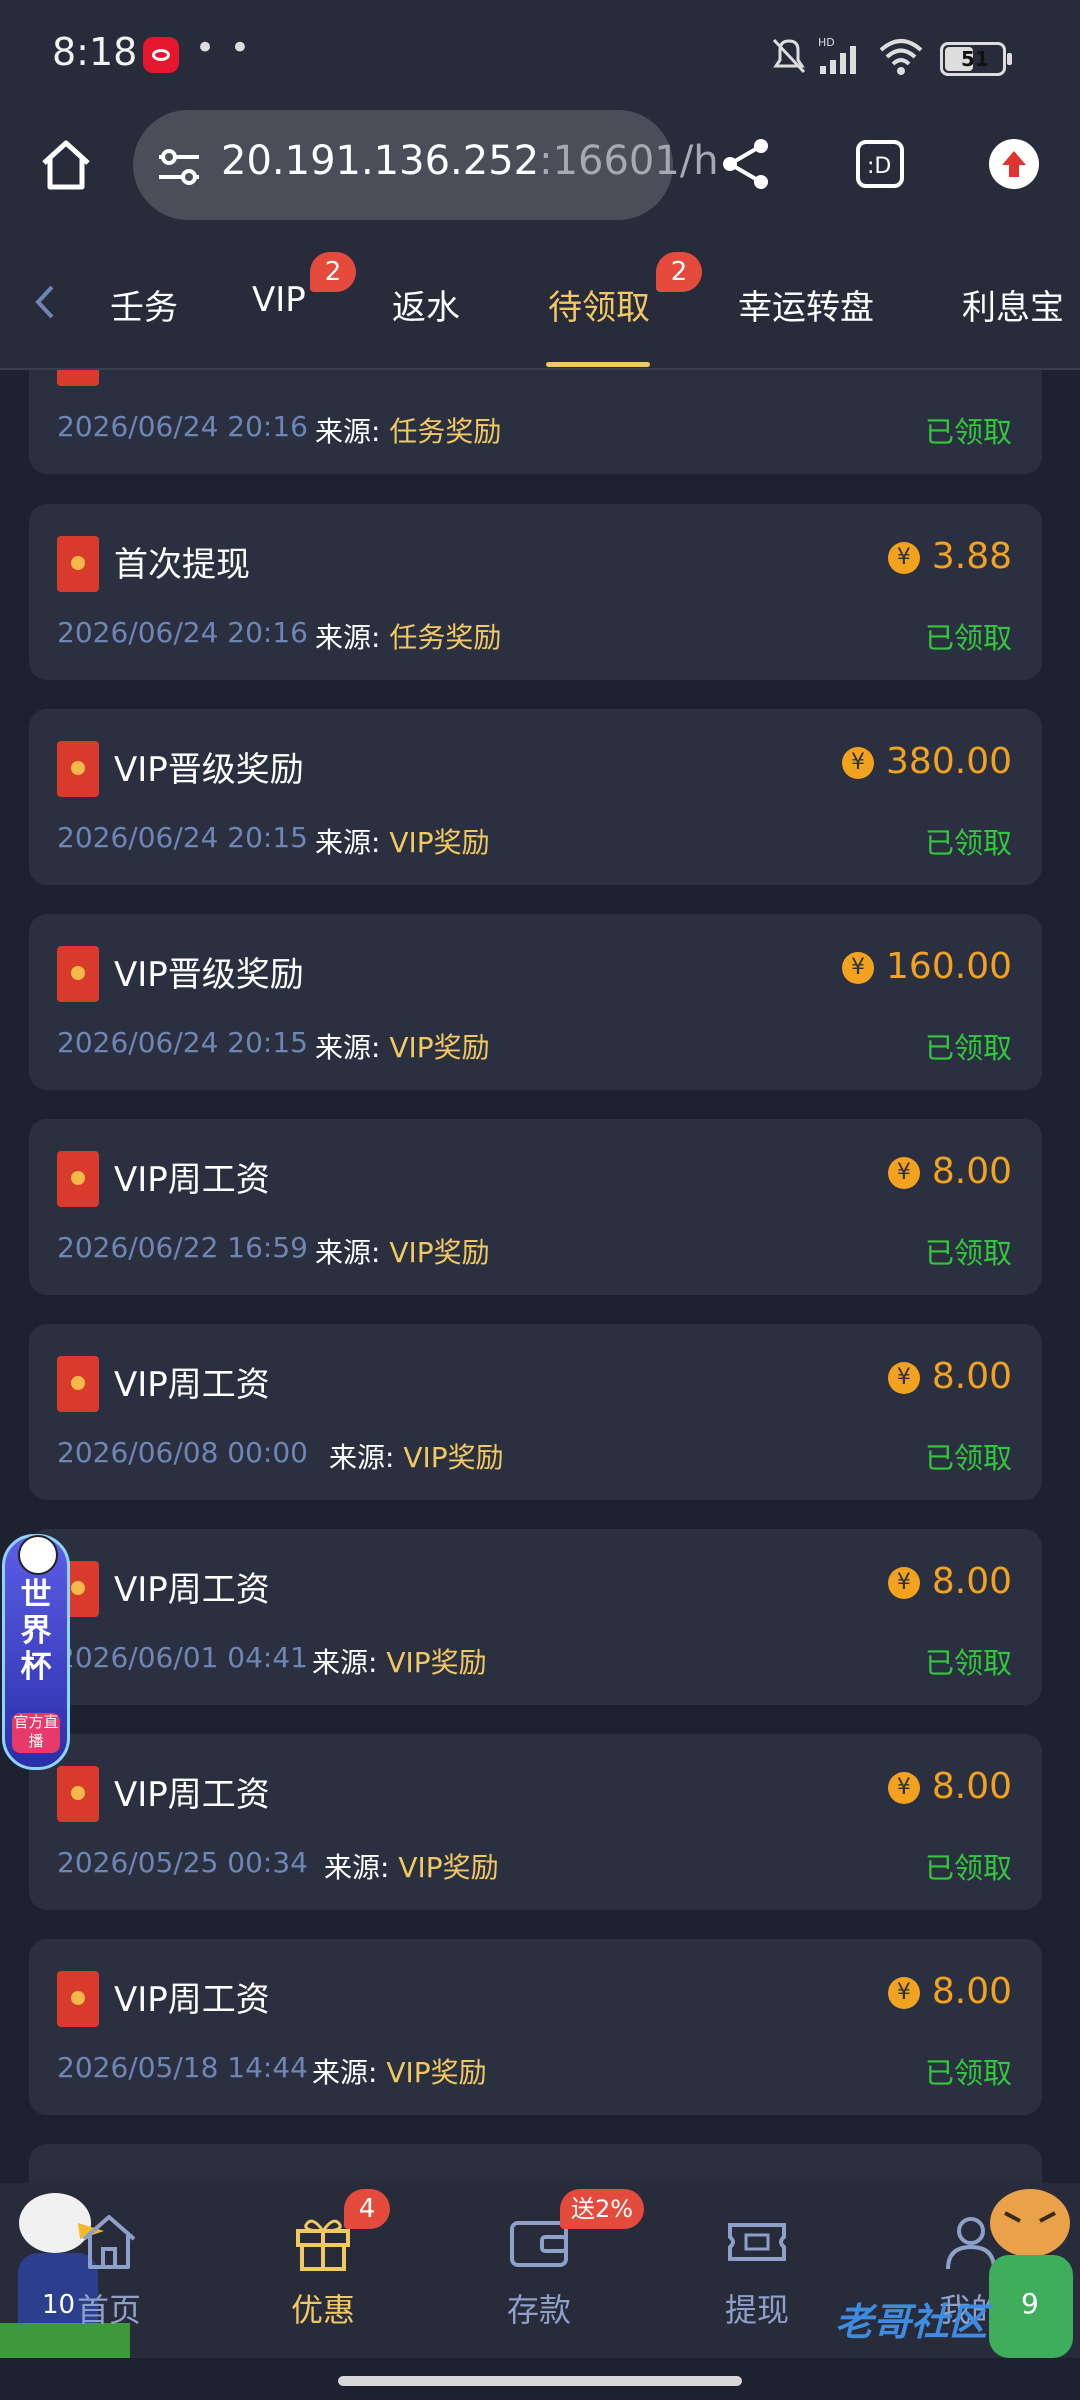 The image size is (1080, 2400). What do you see at coordinates (789, 56) in the screenshot?
I see `mute-icon` at bounding box center [789, 56].